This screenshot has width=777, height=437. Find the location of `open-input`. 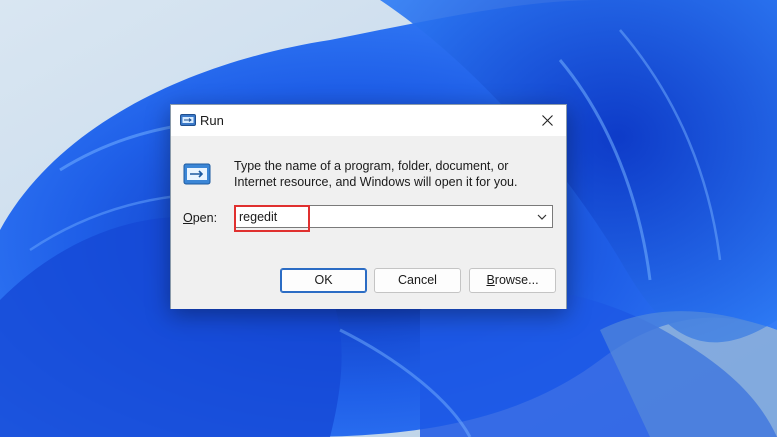

open-input is located at coordinates (384, 216).